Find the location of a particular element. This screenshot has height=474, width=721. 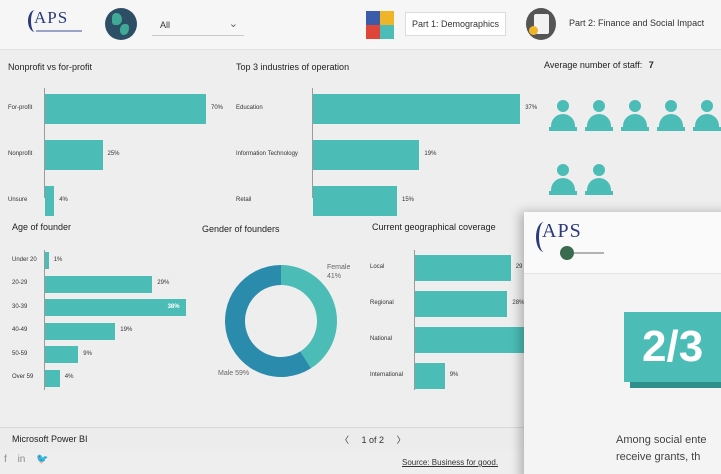

staff-value: 7 is located at coordinates (651, 65).